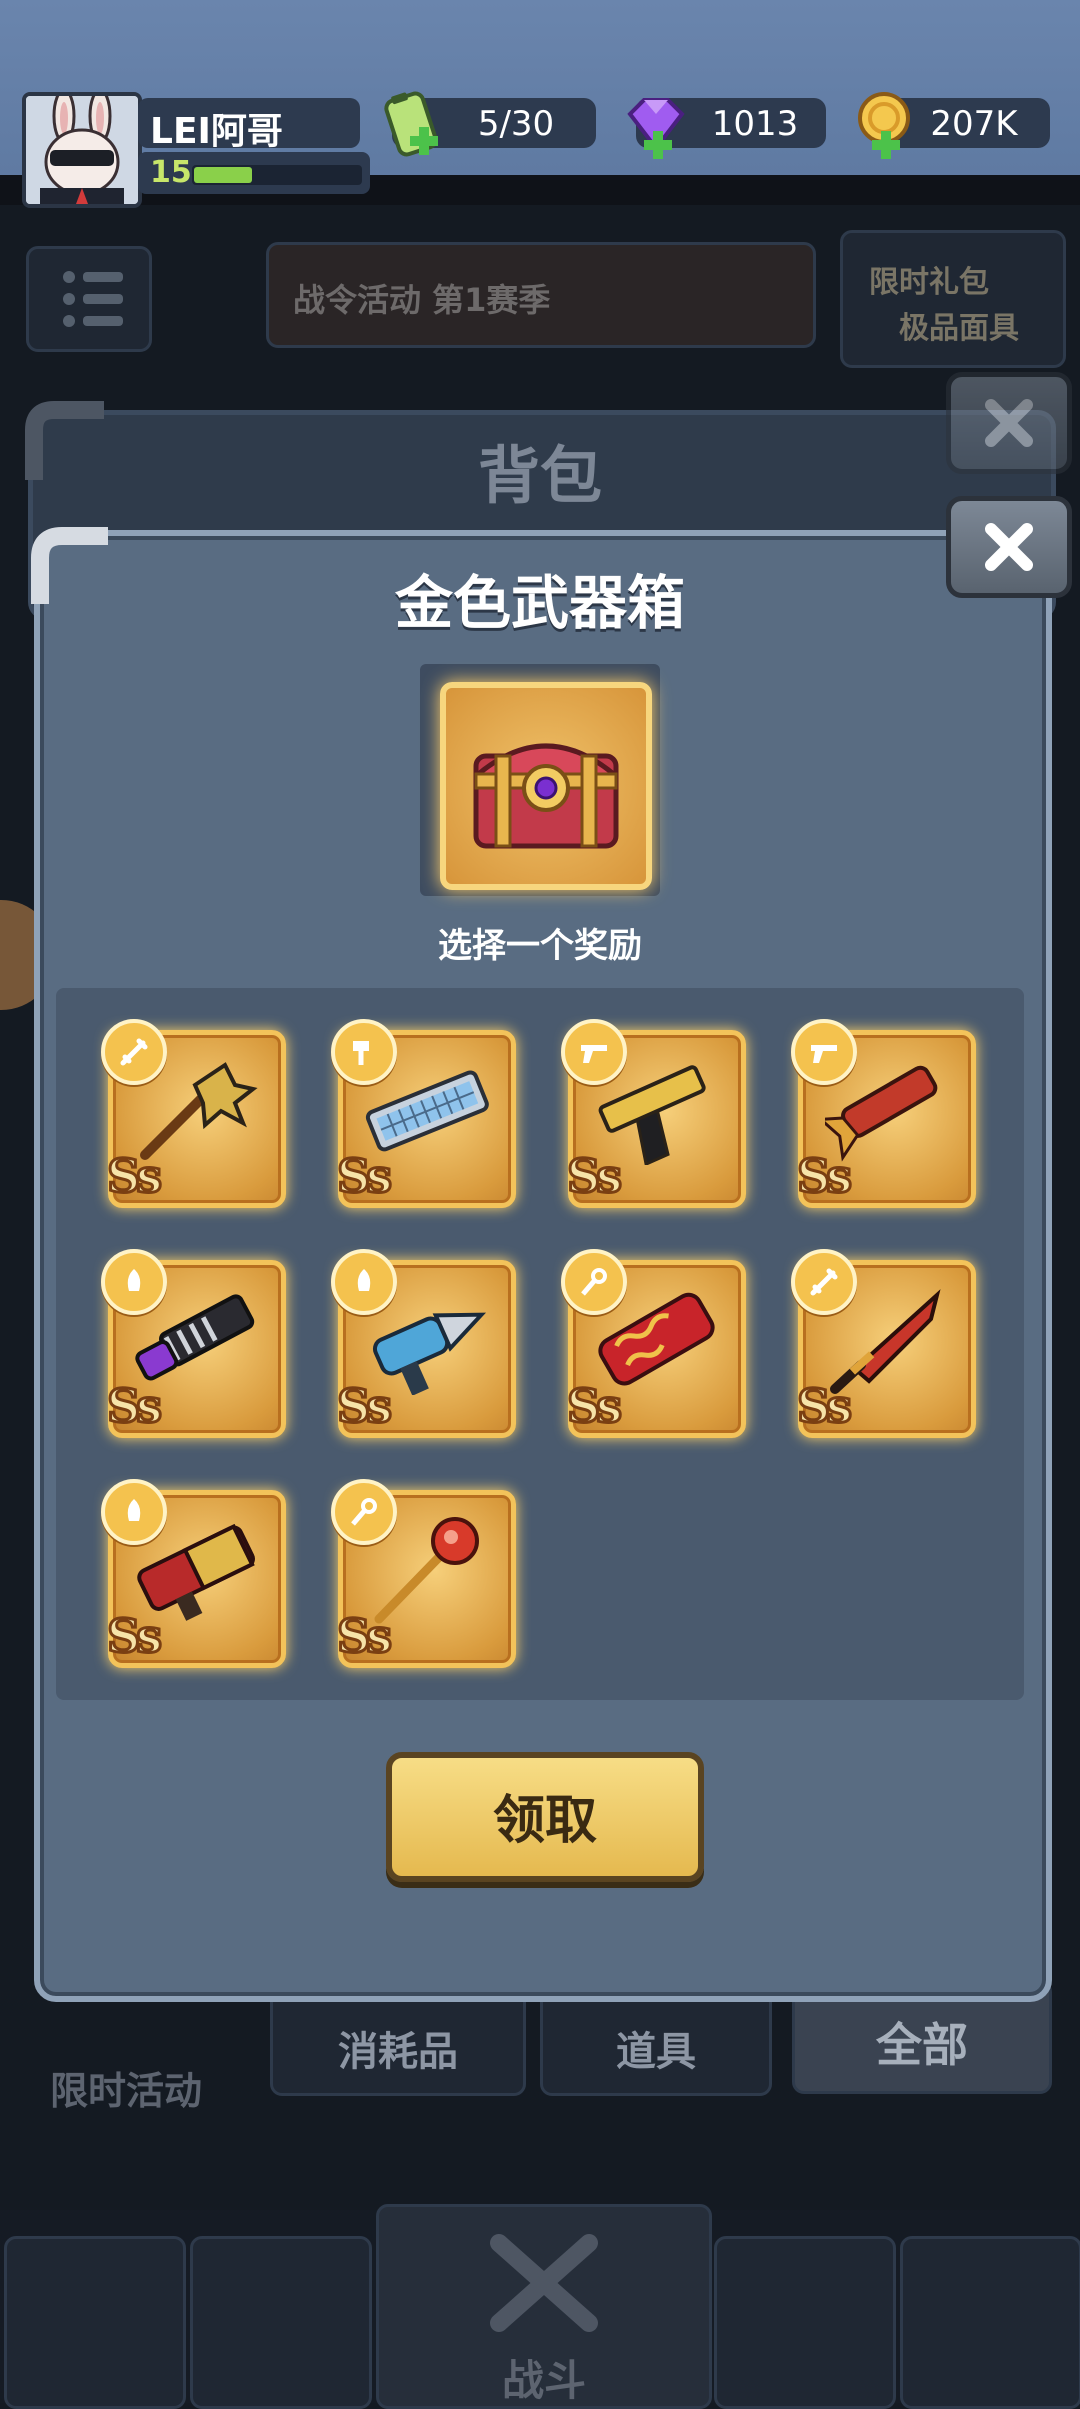  What do you see at coordinates (126, 2091) in the screenshot?
I see `side-label: 限时活动` at bounding box center [126, 2091].